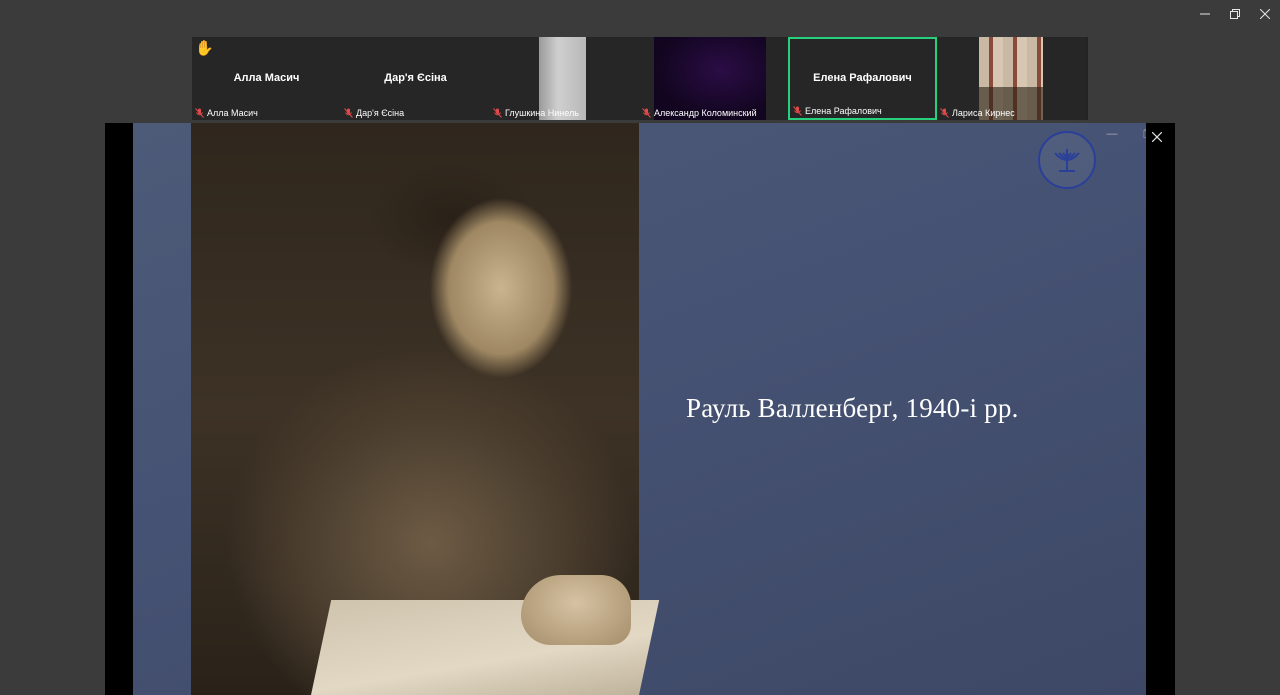  I want to click on restore-icon, so click(1235, 14).